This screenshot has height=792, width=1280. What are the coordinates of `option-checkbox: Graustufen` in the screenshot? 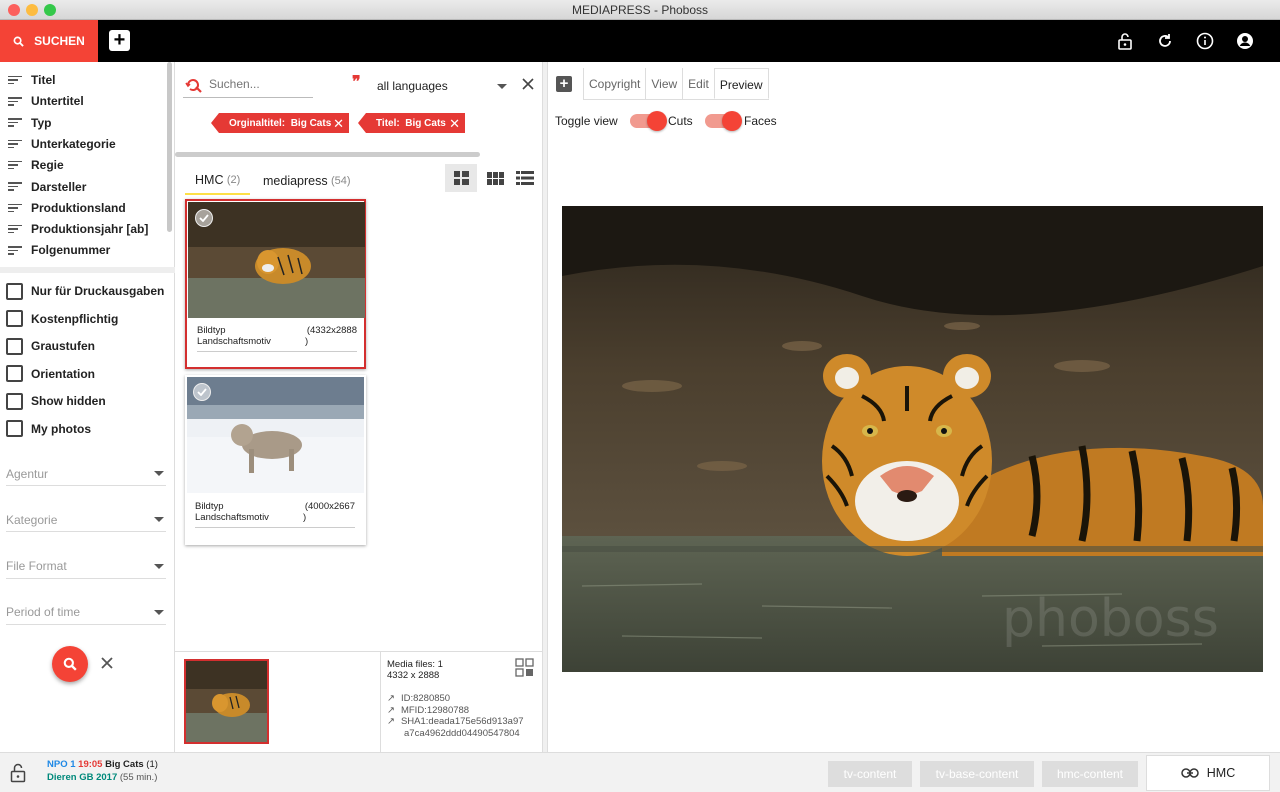 It's located at (50, 346).